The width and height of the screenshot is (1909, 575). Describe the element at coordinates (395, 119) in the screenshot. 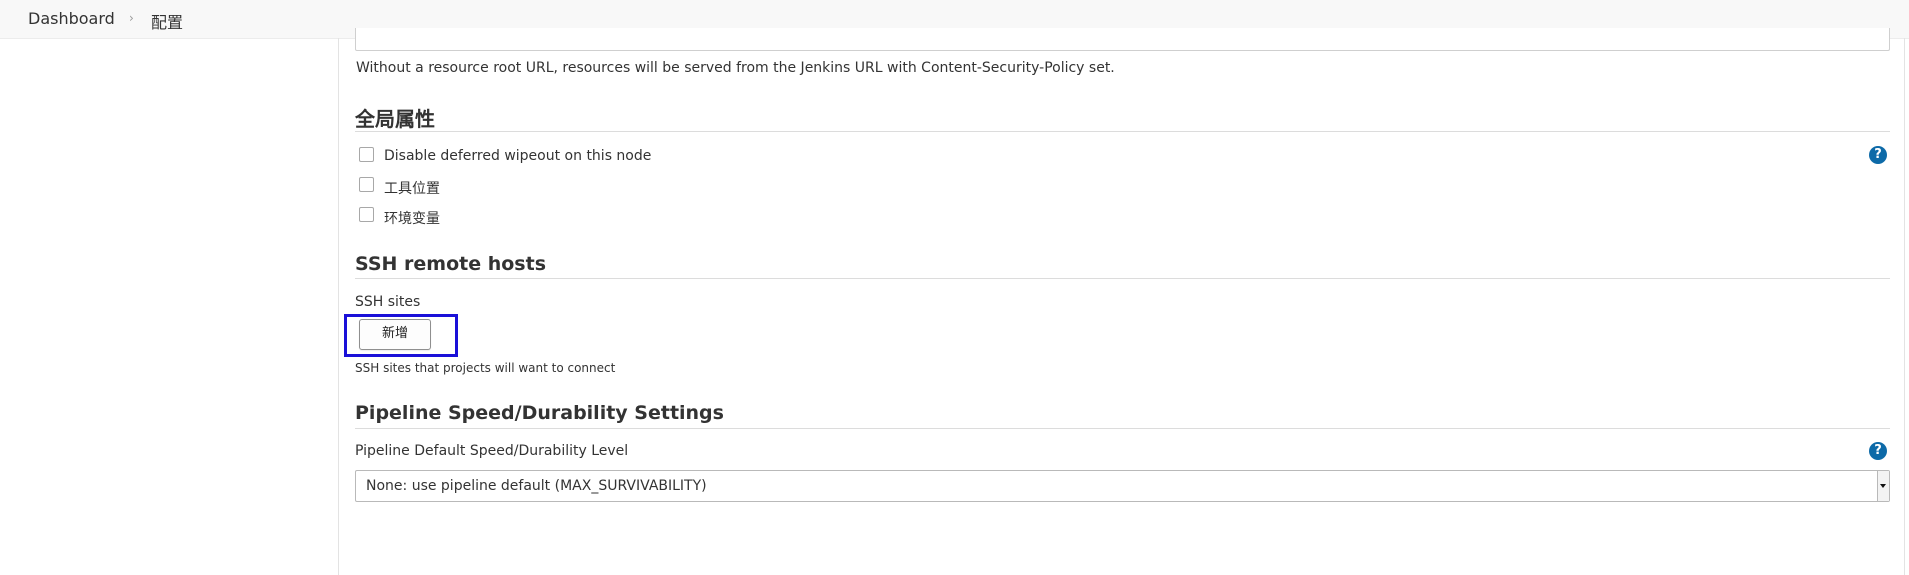

I see `global-properties-title: 全局属性` at that location.